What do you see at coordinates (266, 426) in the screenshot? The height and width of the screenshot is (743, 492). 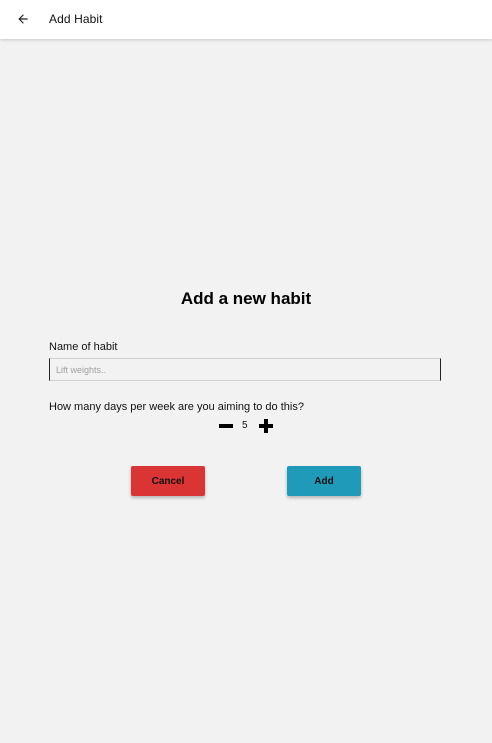 I see `increment-button` at bounding box center [266, 426].